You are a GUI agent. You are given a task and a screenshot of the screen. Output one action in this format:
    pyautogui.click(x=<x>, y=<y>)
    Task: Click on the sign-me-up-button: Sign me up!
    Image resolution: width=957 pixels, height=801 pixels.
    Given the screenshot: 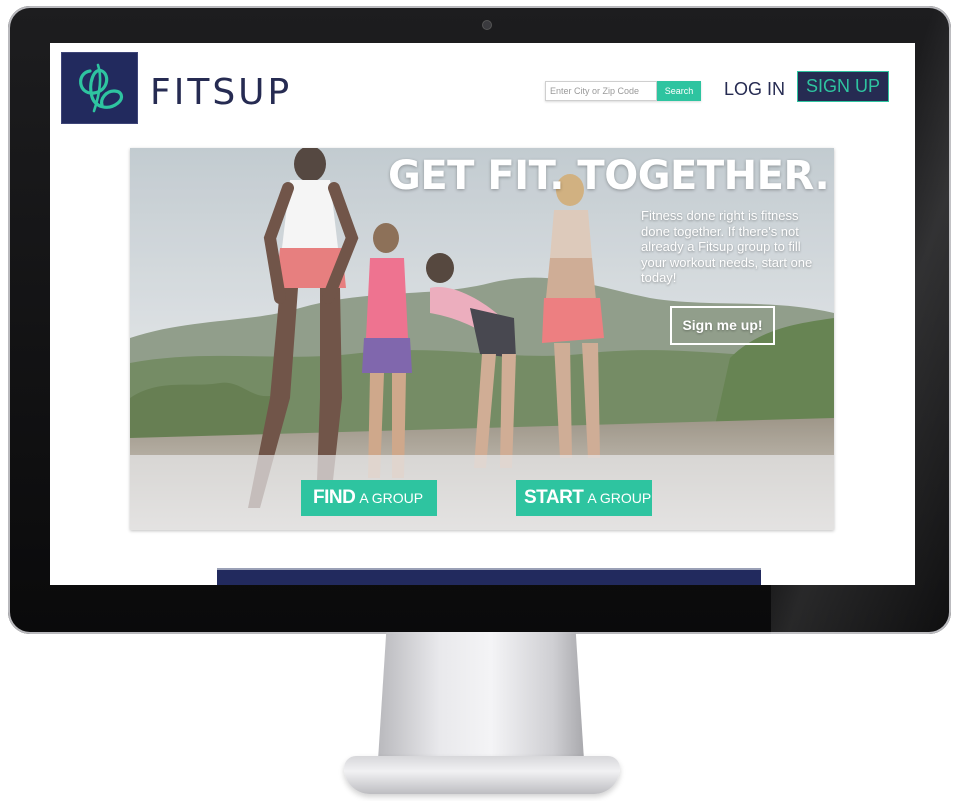 What is the action you would take?
    pyautogui.click(x=722, y=325)
    